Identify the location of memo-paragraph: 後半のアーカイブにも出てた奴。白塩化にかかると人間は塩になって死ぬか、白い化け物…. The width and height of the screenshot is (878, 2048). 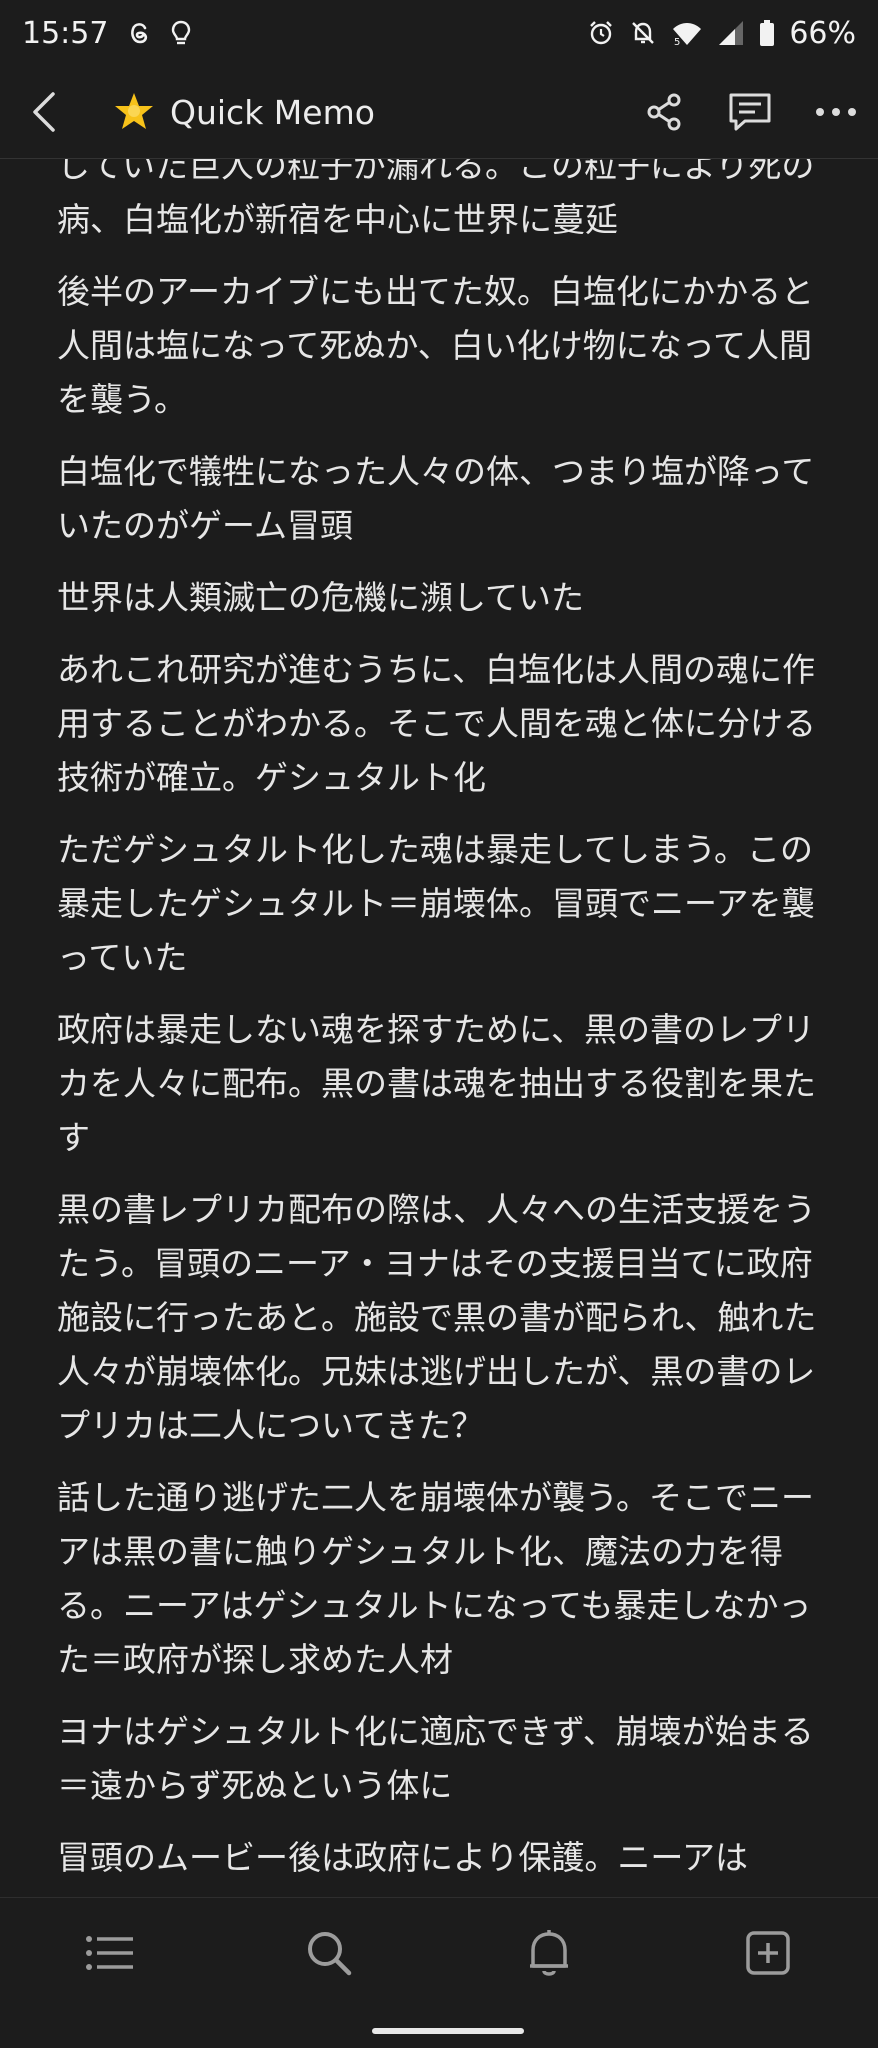
(436, 345).